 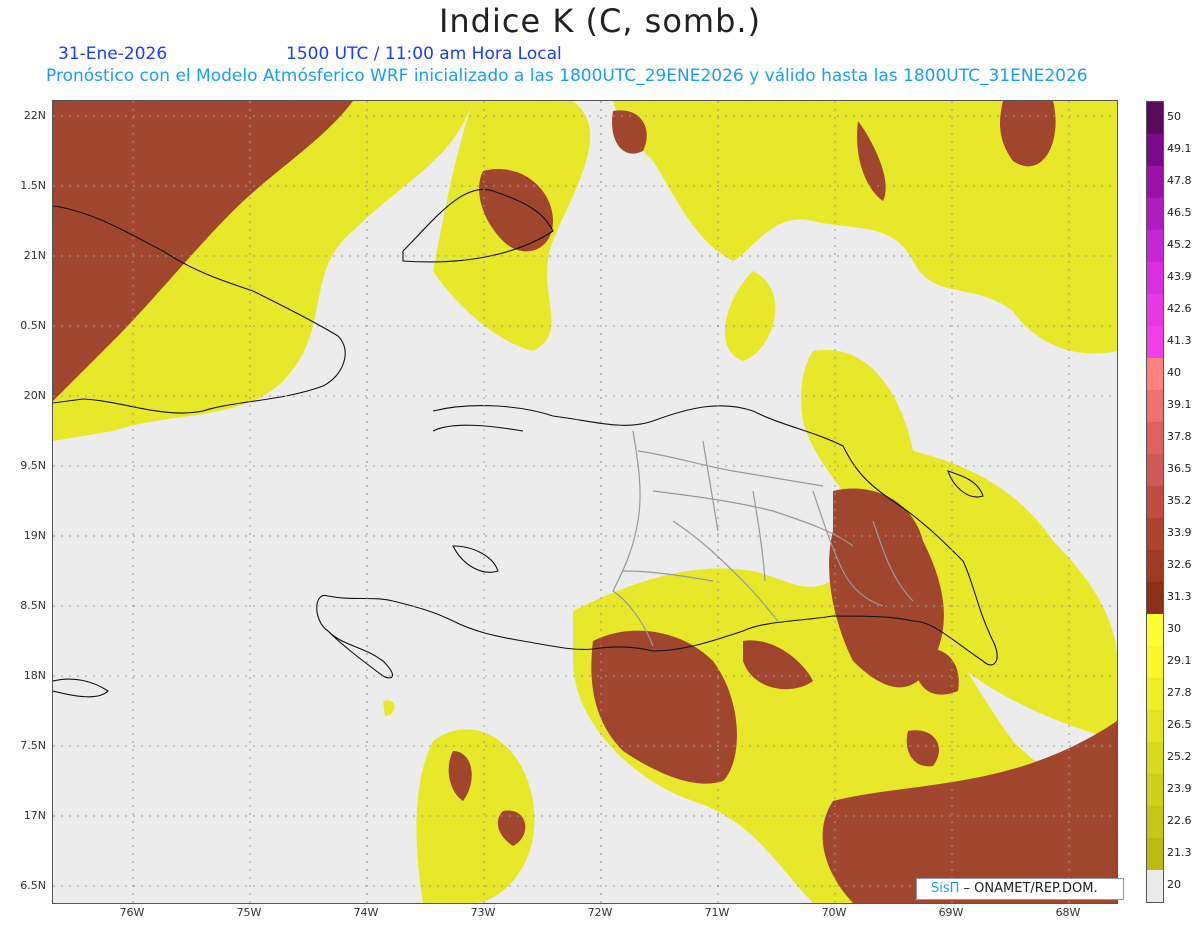 I want to click on colorbar-label: 47.8, so click(x=1179, y=180).